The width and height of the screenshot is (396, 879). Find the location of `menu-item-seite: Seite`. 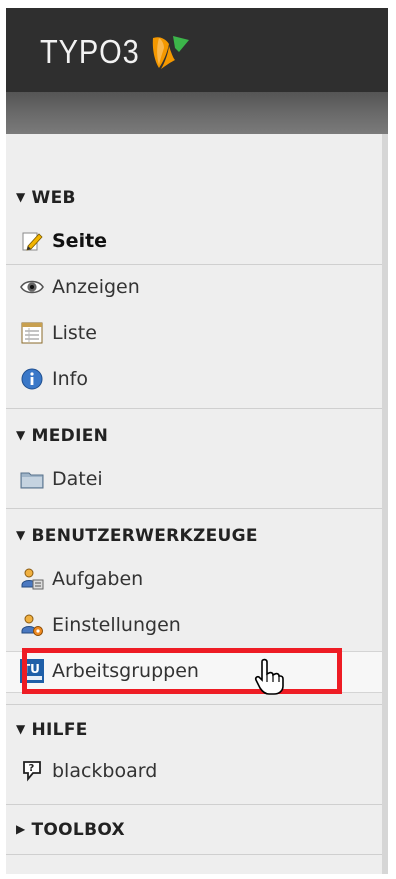

menu-item-seite: Seite is located at coordinates (63, 241).